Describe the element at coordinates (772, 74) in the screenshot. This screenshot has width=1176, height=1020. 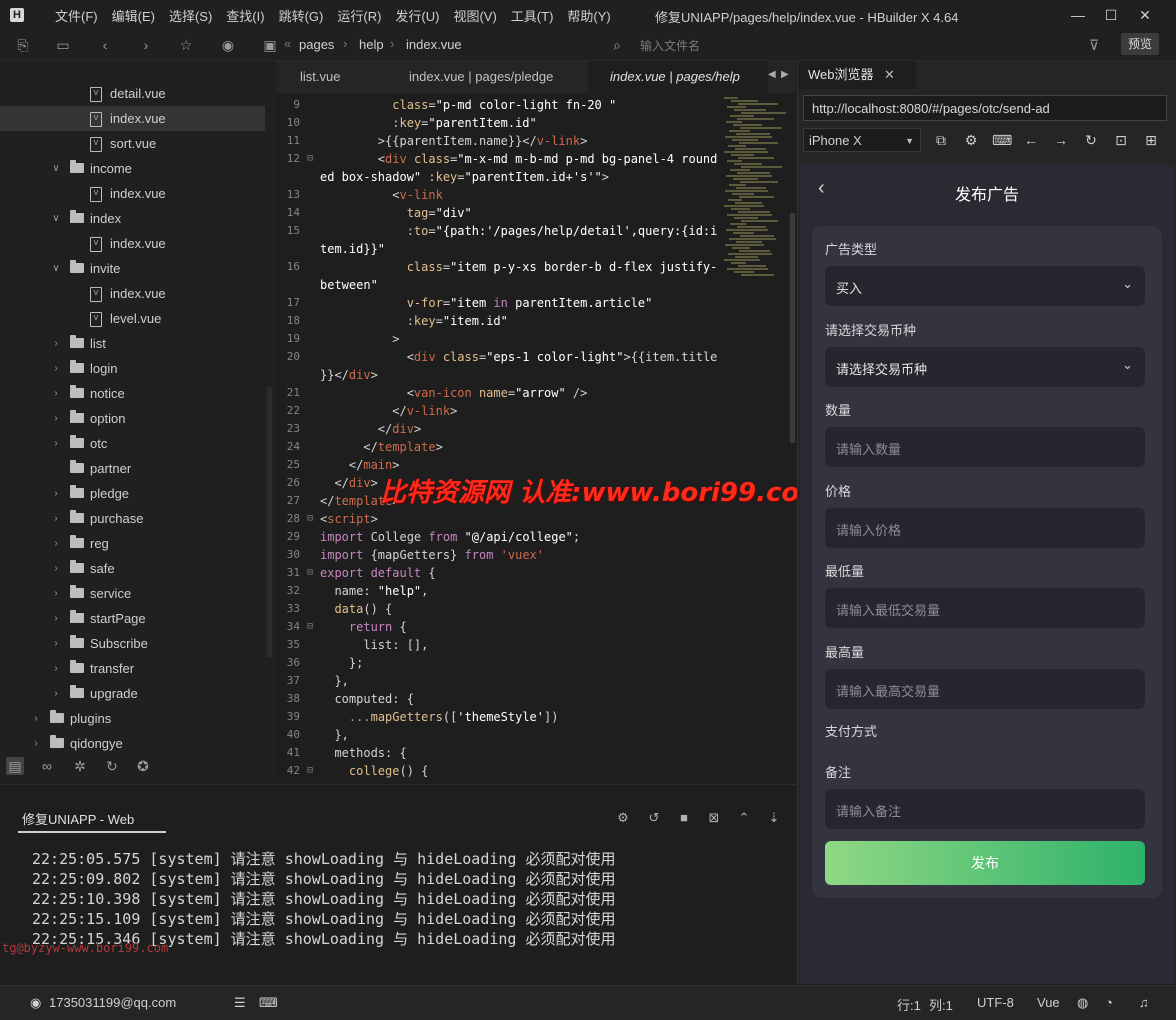
I see `tab-scroll-left-icon: ◀` at that location.